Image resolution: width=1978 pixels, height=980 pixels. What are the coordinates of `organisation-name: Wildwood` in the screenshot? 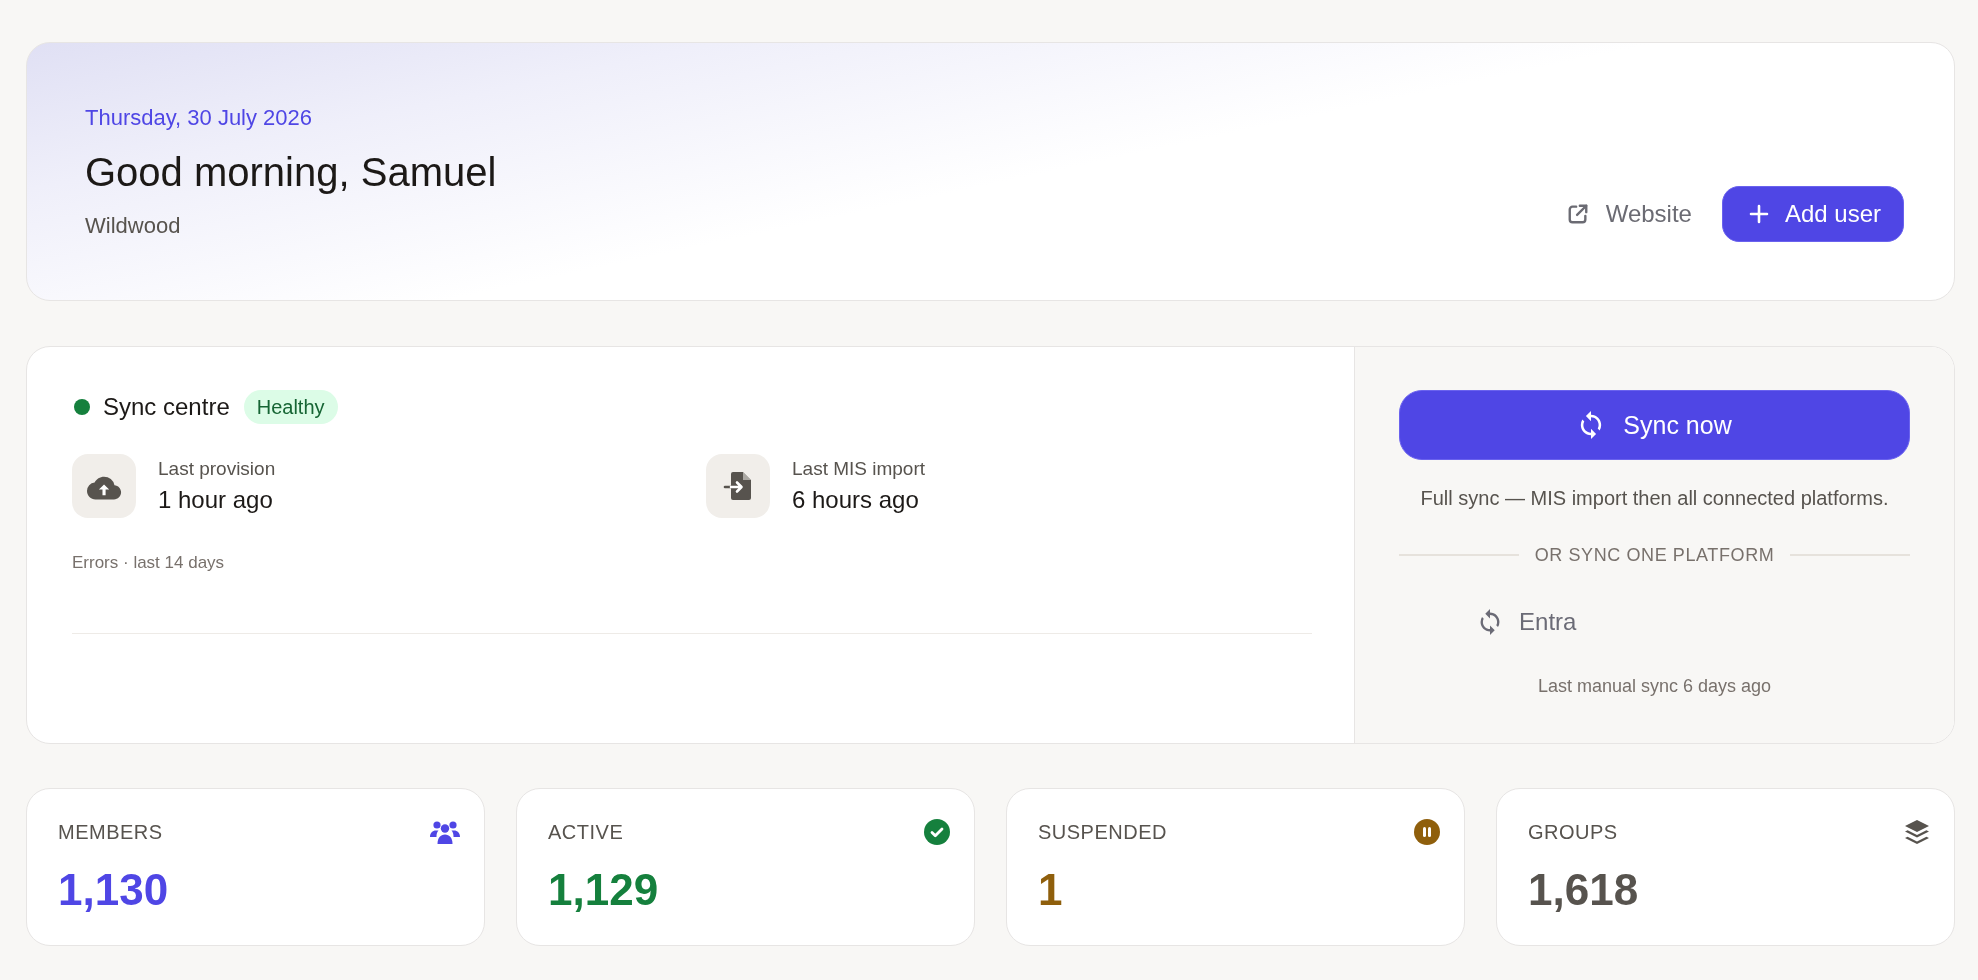 It's located at (133, 225).